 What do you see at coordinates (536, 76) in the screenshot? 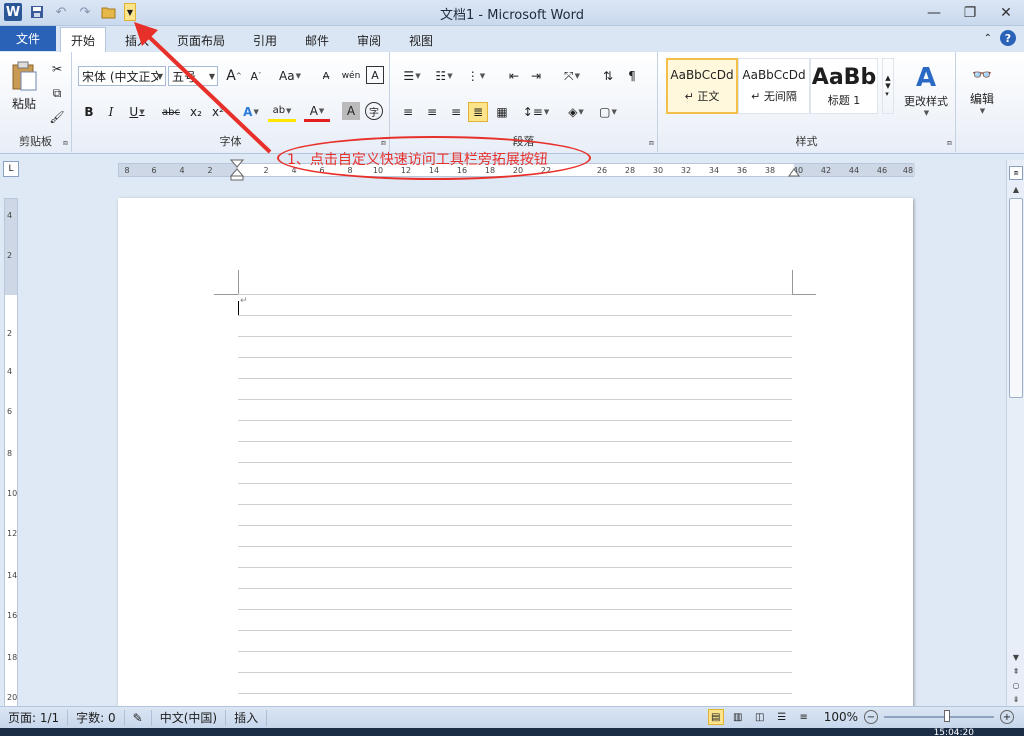
I see `increase-indent-icon: ⇥` at bounding box center [536, 76].